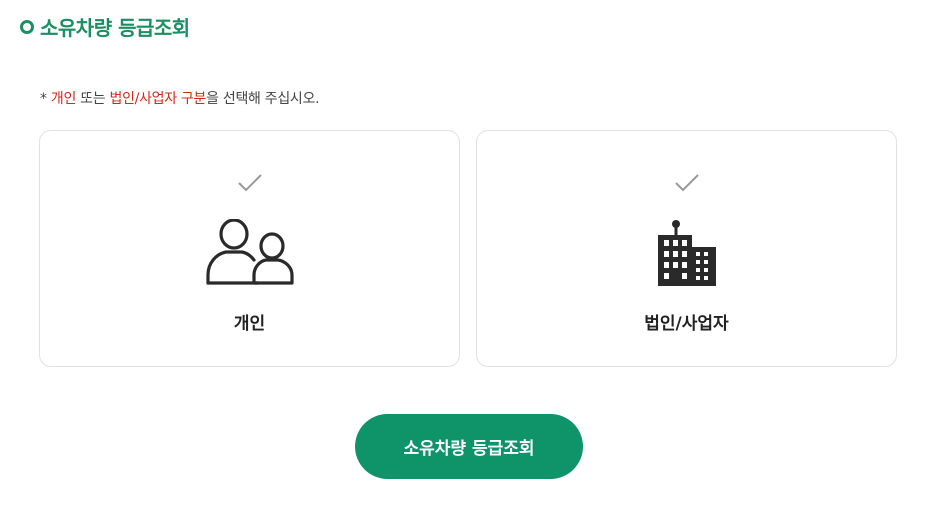 The width and height of the screenshot is (928, 507). I want to click on selection-notice: * 개인 또는 법인/사업자 구분을 선택해 주십시오., so click(180, 98).